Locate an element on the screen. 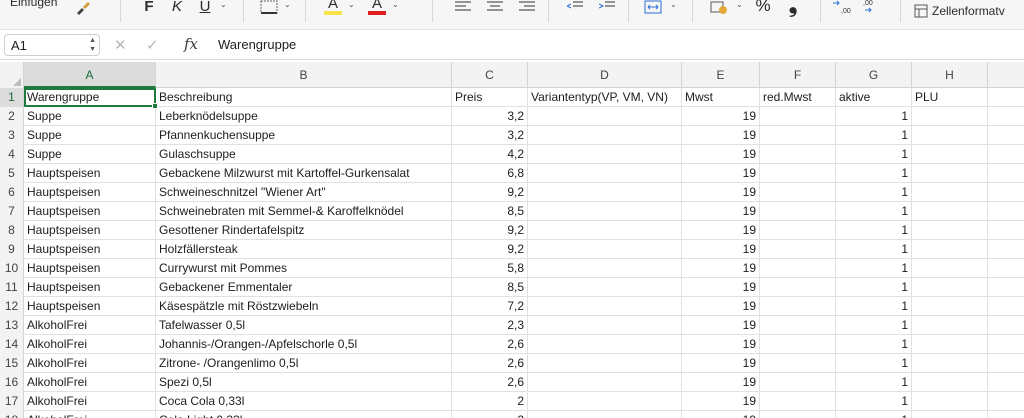 This screenshot has width=1024, height=418. cell-a14: AlkoholFrei is located at coordinates (90, 344).